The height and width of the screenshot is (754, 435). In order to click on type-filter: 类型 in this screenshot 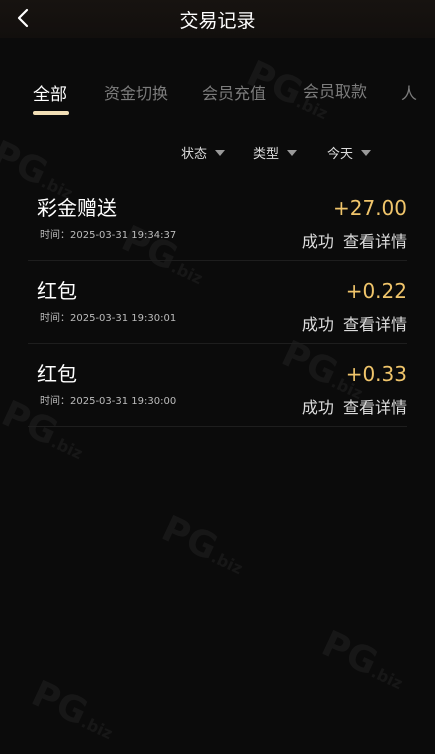, I will do `click(275, 152)`.